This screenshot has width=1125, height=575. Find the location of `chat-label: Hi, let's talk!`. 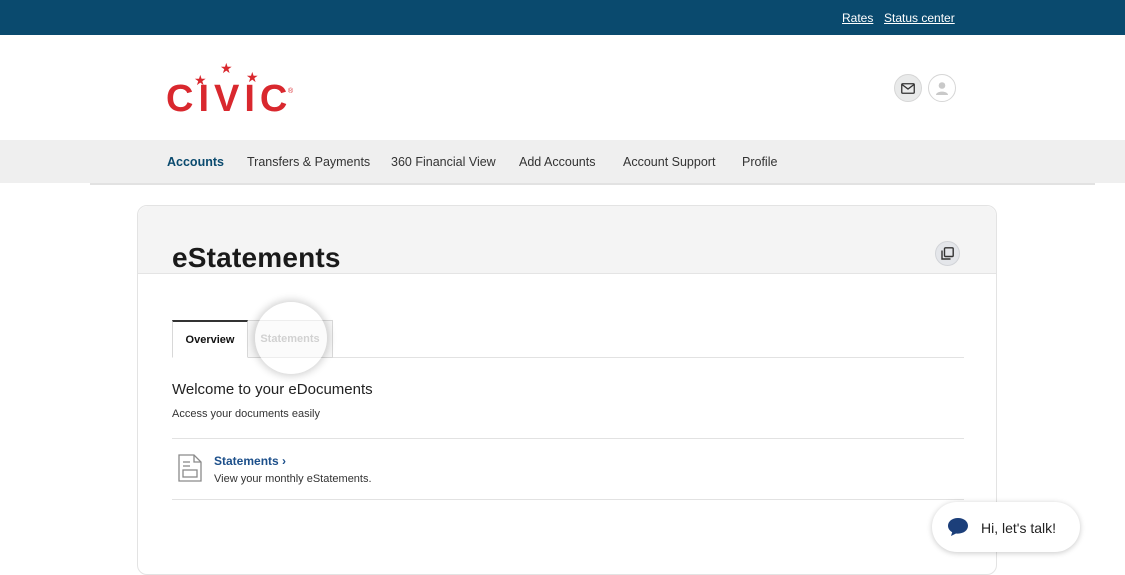

chat-label: Hi, let's talk! is located at coordinates (1019, 528).